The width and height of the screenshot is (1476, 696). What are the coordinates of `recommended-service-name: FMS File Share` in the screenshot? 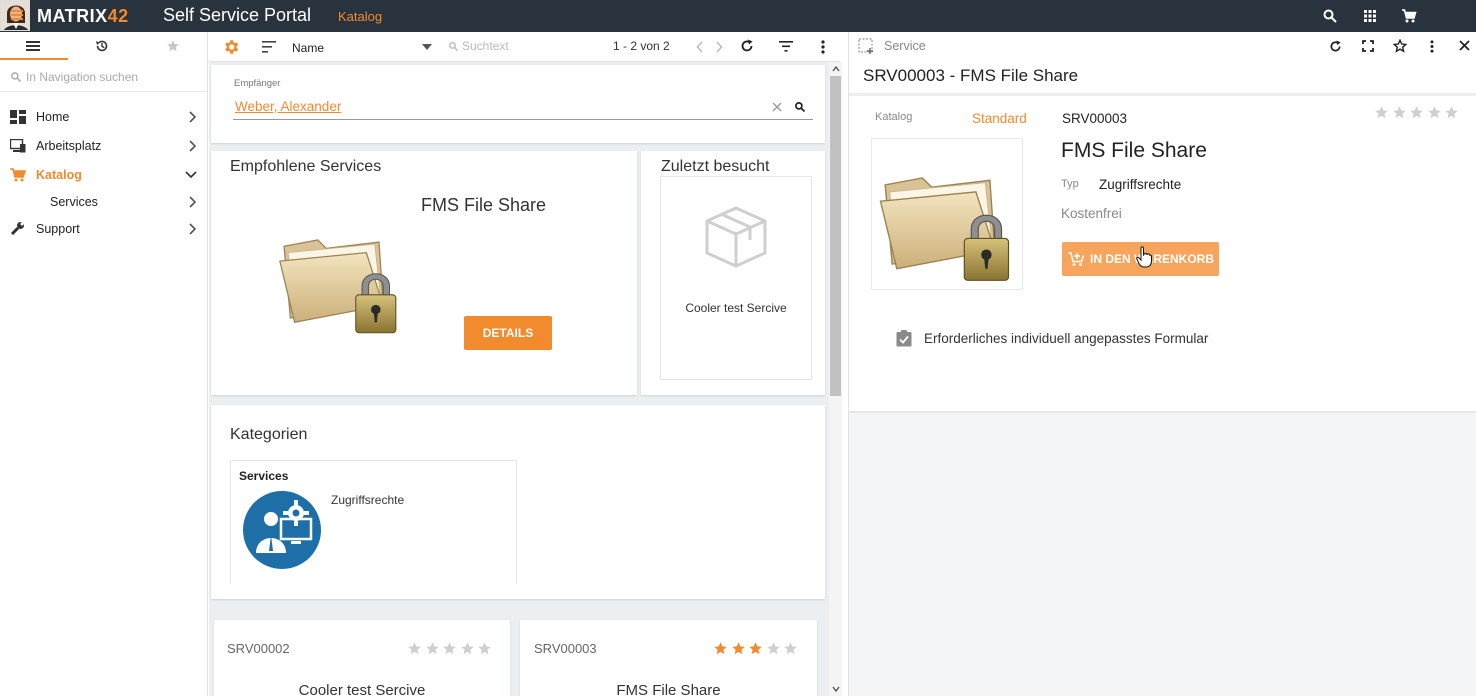 It's located at (483, 205).